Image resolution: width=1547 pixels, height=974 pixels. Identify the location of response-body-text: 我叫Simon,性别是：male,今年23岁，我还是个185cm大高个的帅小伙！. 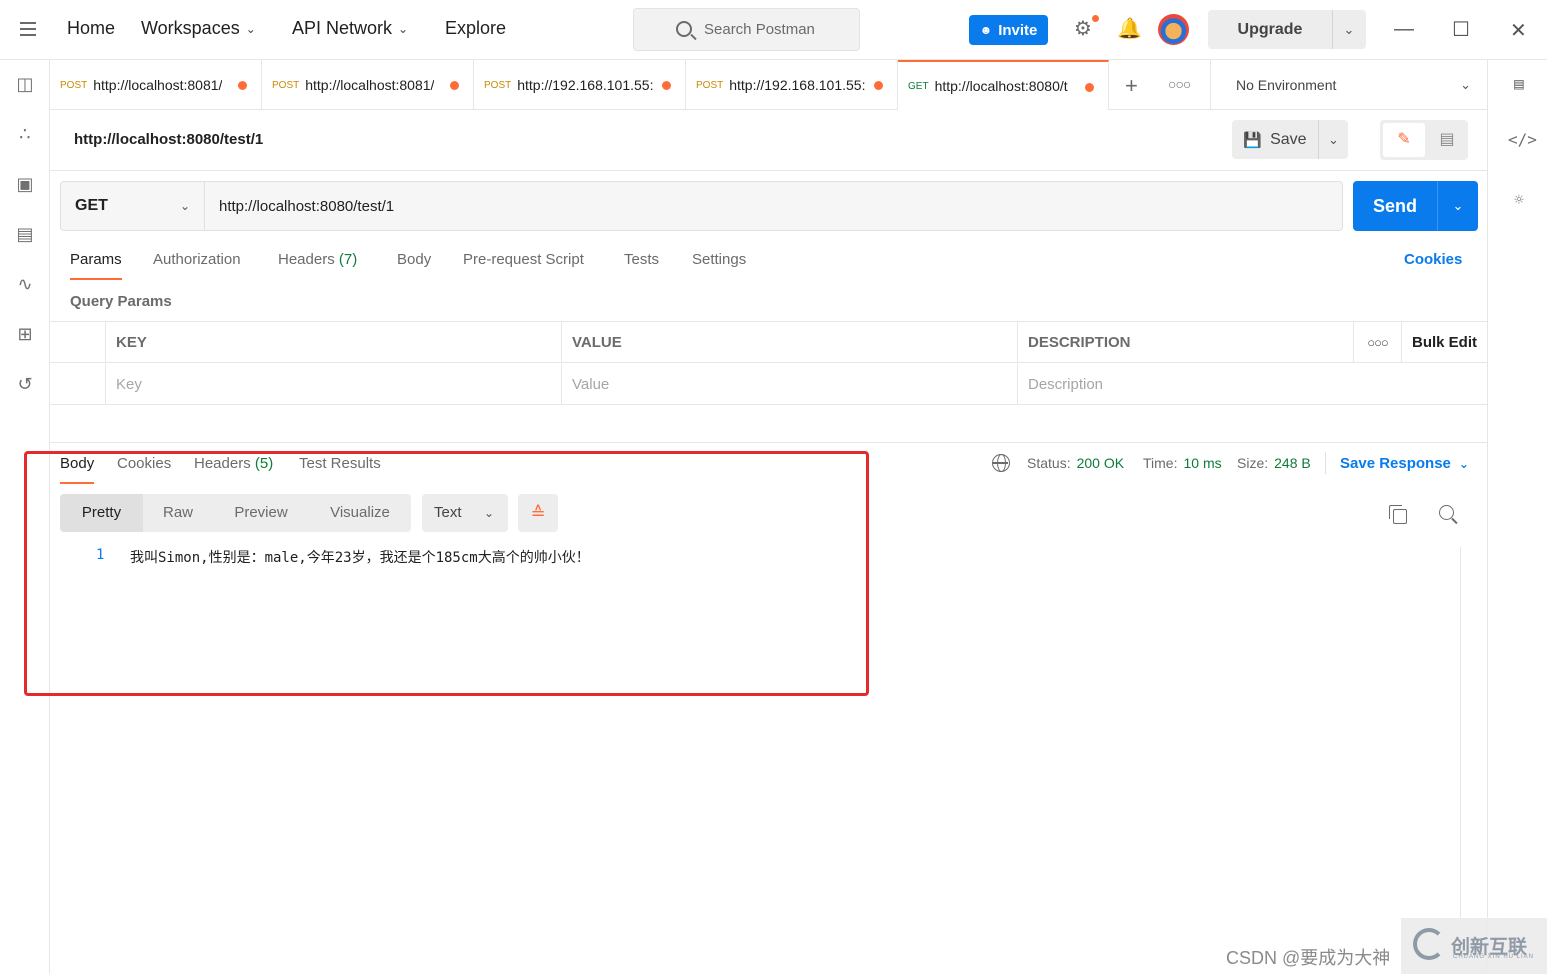
(360, 558).